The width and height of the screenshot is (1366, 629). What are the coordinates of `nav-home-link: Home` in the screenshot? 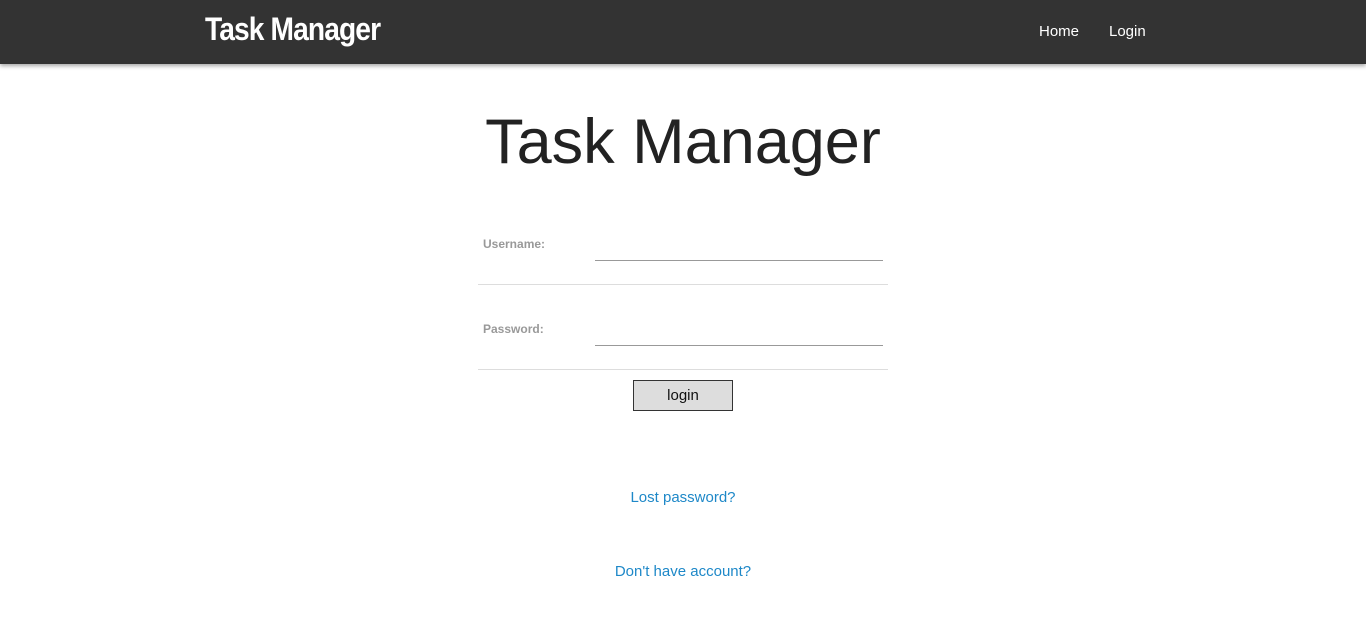 It's located at (1059, 31).